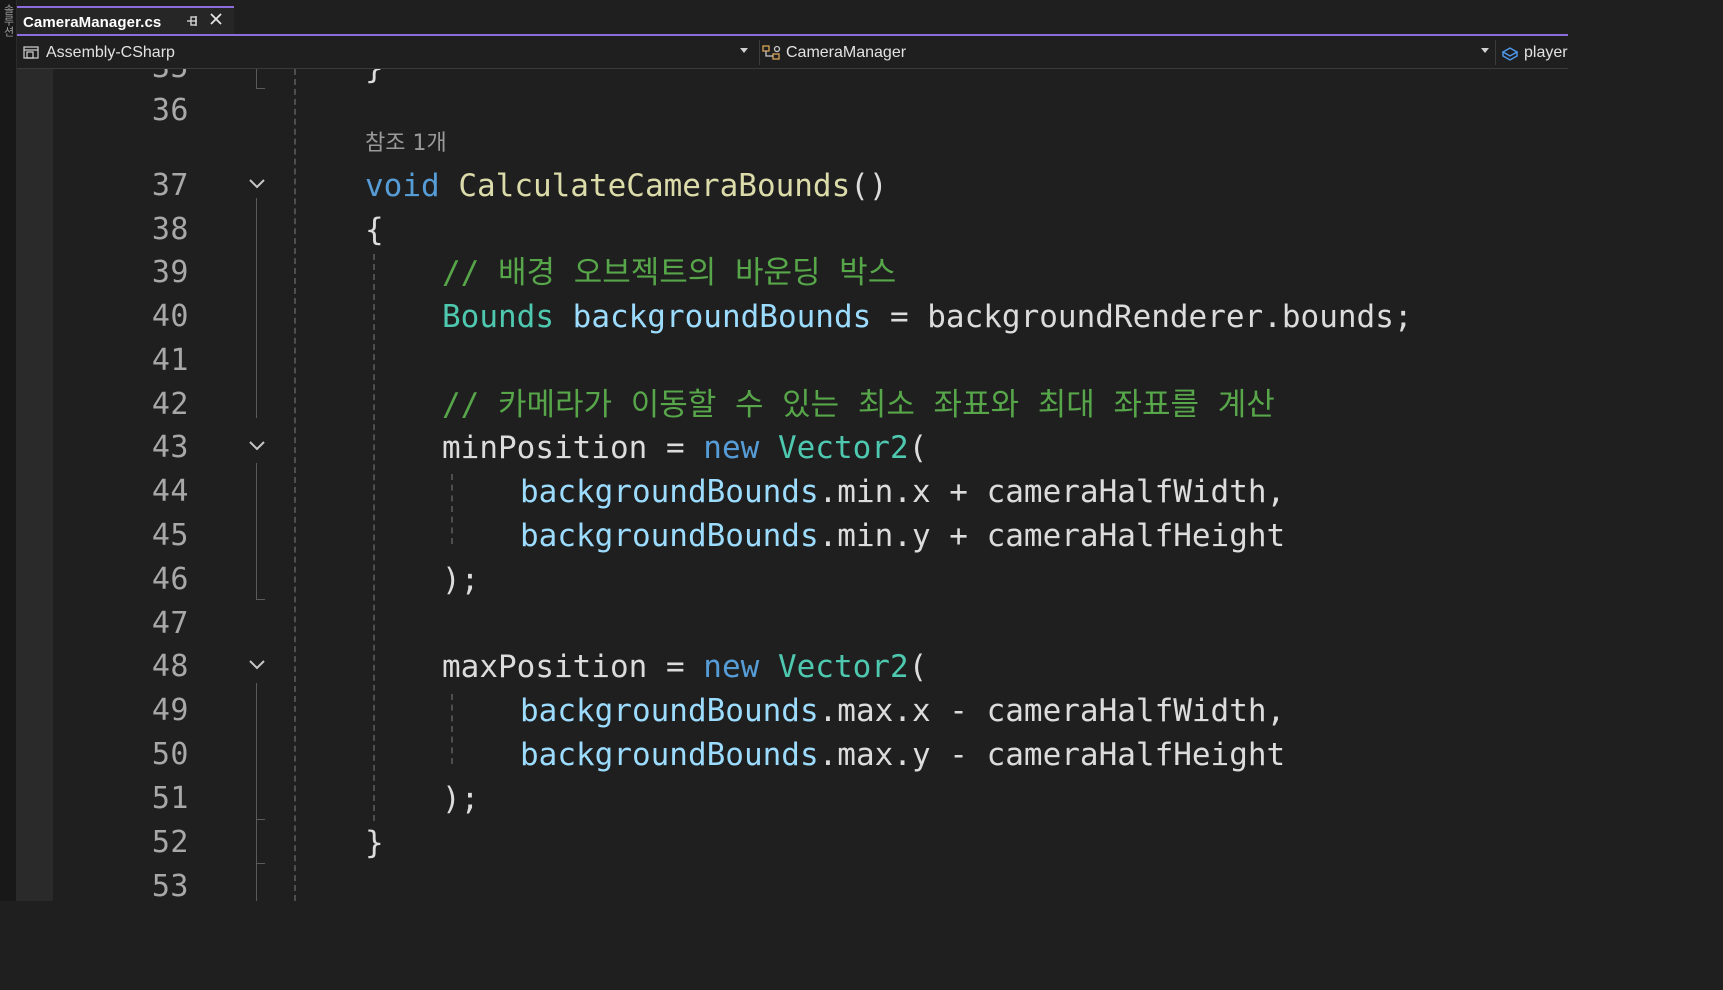  Describe the element at coordinates (1546, 52) in the screenshot. I see `member-name: player` at that location.